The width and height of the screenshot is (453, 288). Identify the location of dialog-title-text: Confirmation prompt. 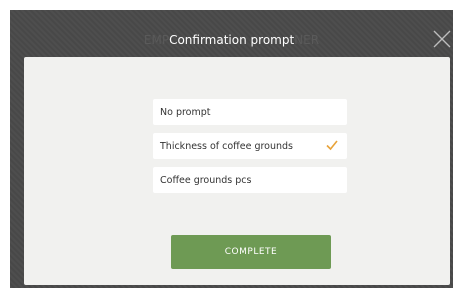
(232, 40).